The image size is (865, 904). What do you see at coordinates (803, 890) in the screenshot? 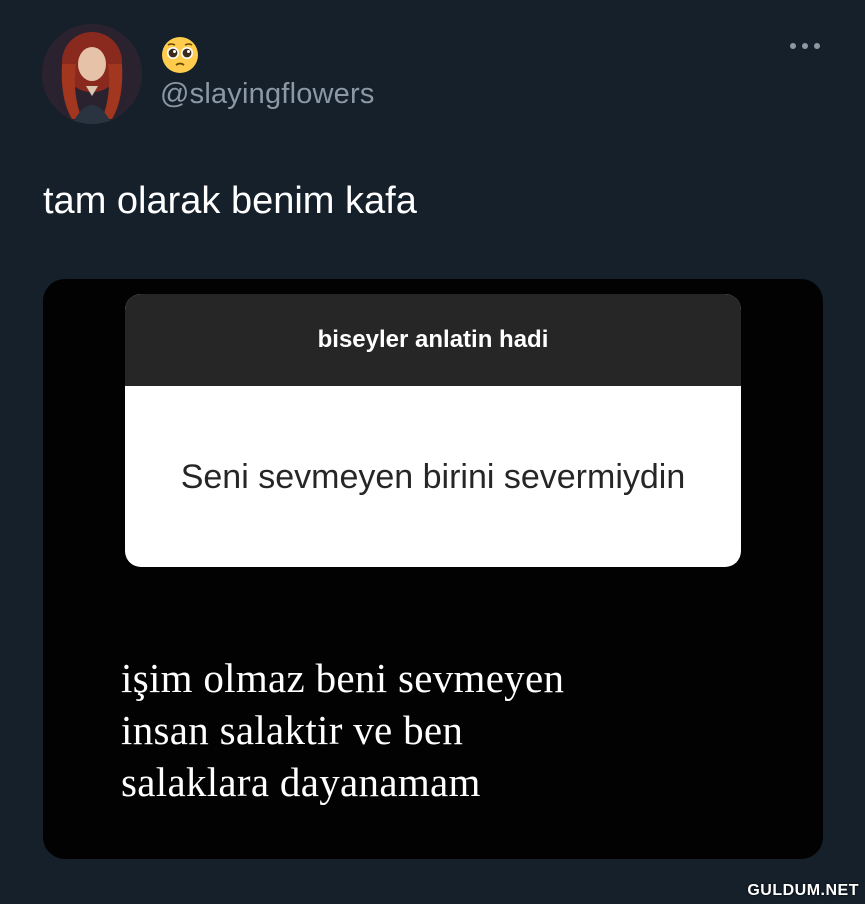
I see `site-watermark: GULDUM.NET` at bounding box center [803, 890].